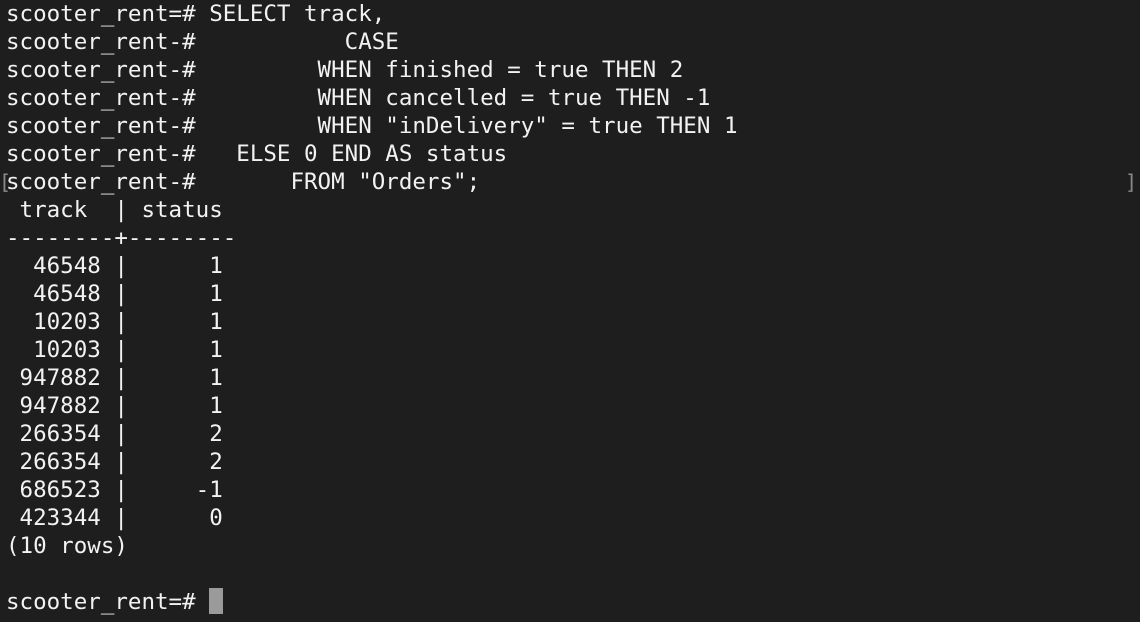 The height and width of the screenshot is (622, 1140). I want to click on query-line: scooter_rent-# FROM "Orders";, so click(243, 182).